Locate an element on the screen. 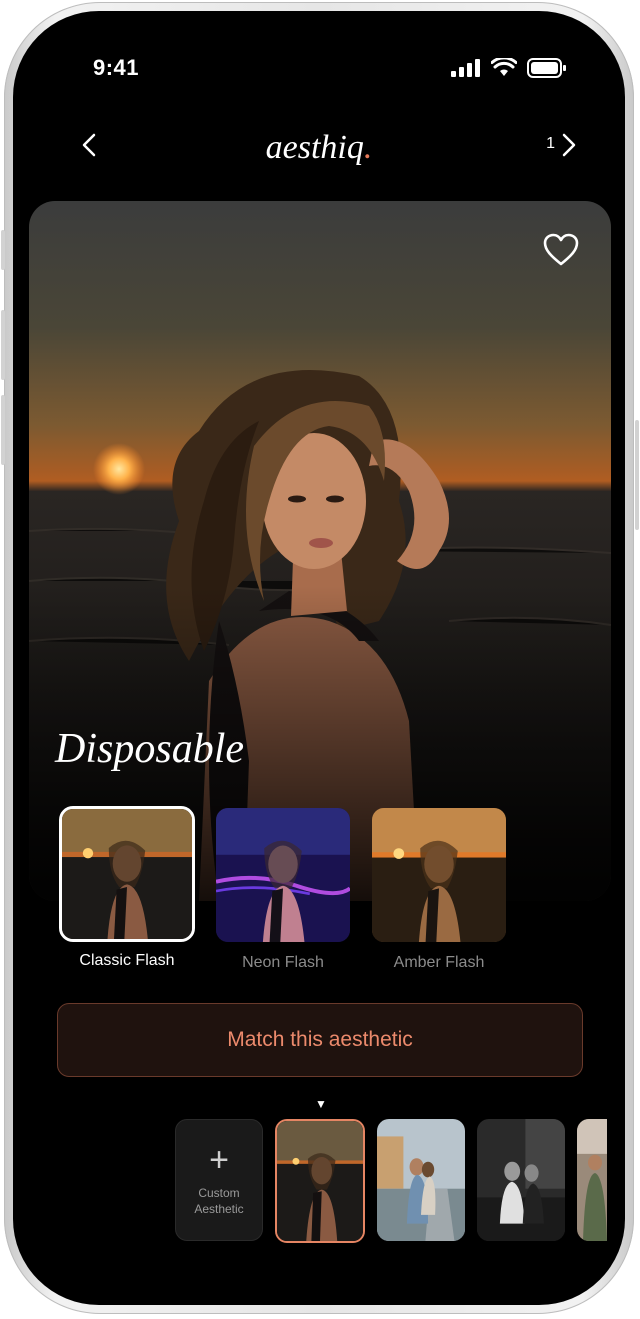 The image size is (640, 1319). filter-classic-flash: Classic Flash is located at coordinates (127, 889).